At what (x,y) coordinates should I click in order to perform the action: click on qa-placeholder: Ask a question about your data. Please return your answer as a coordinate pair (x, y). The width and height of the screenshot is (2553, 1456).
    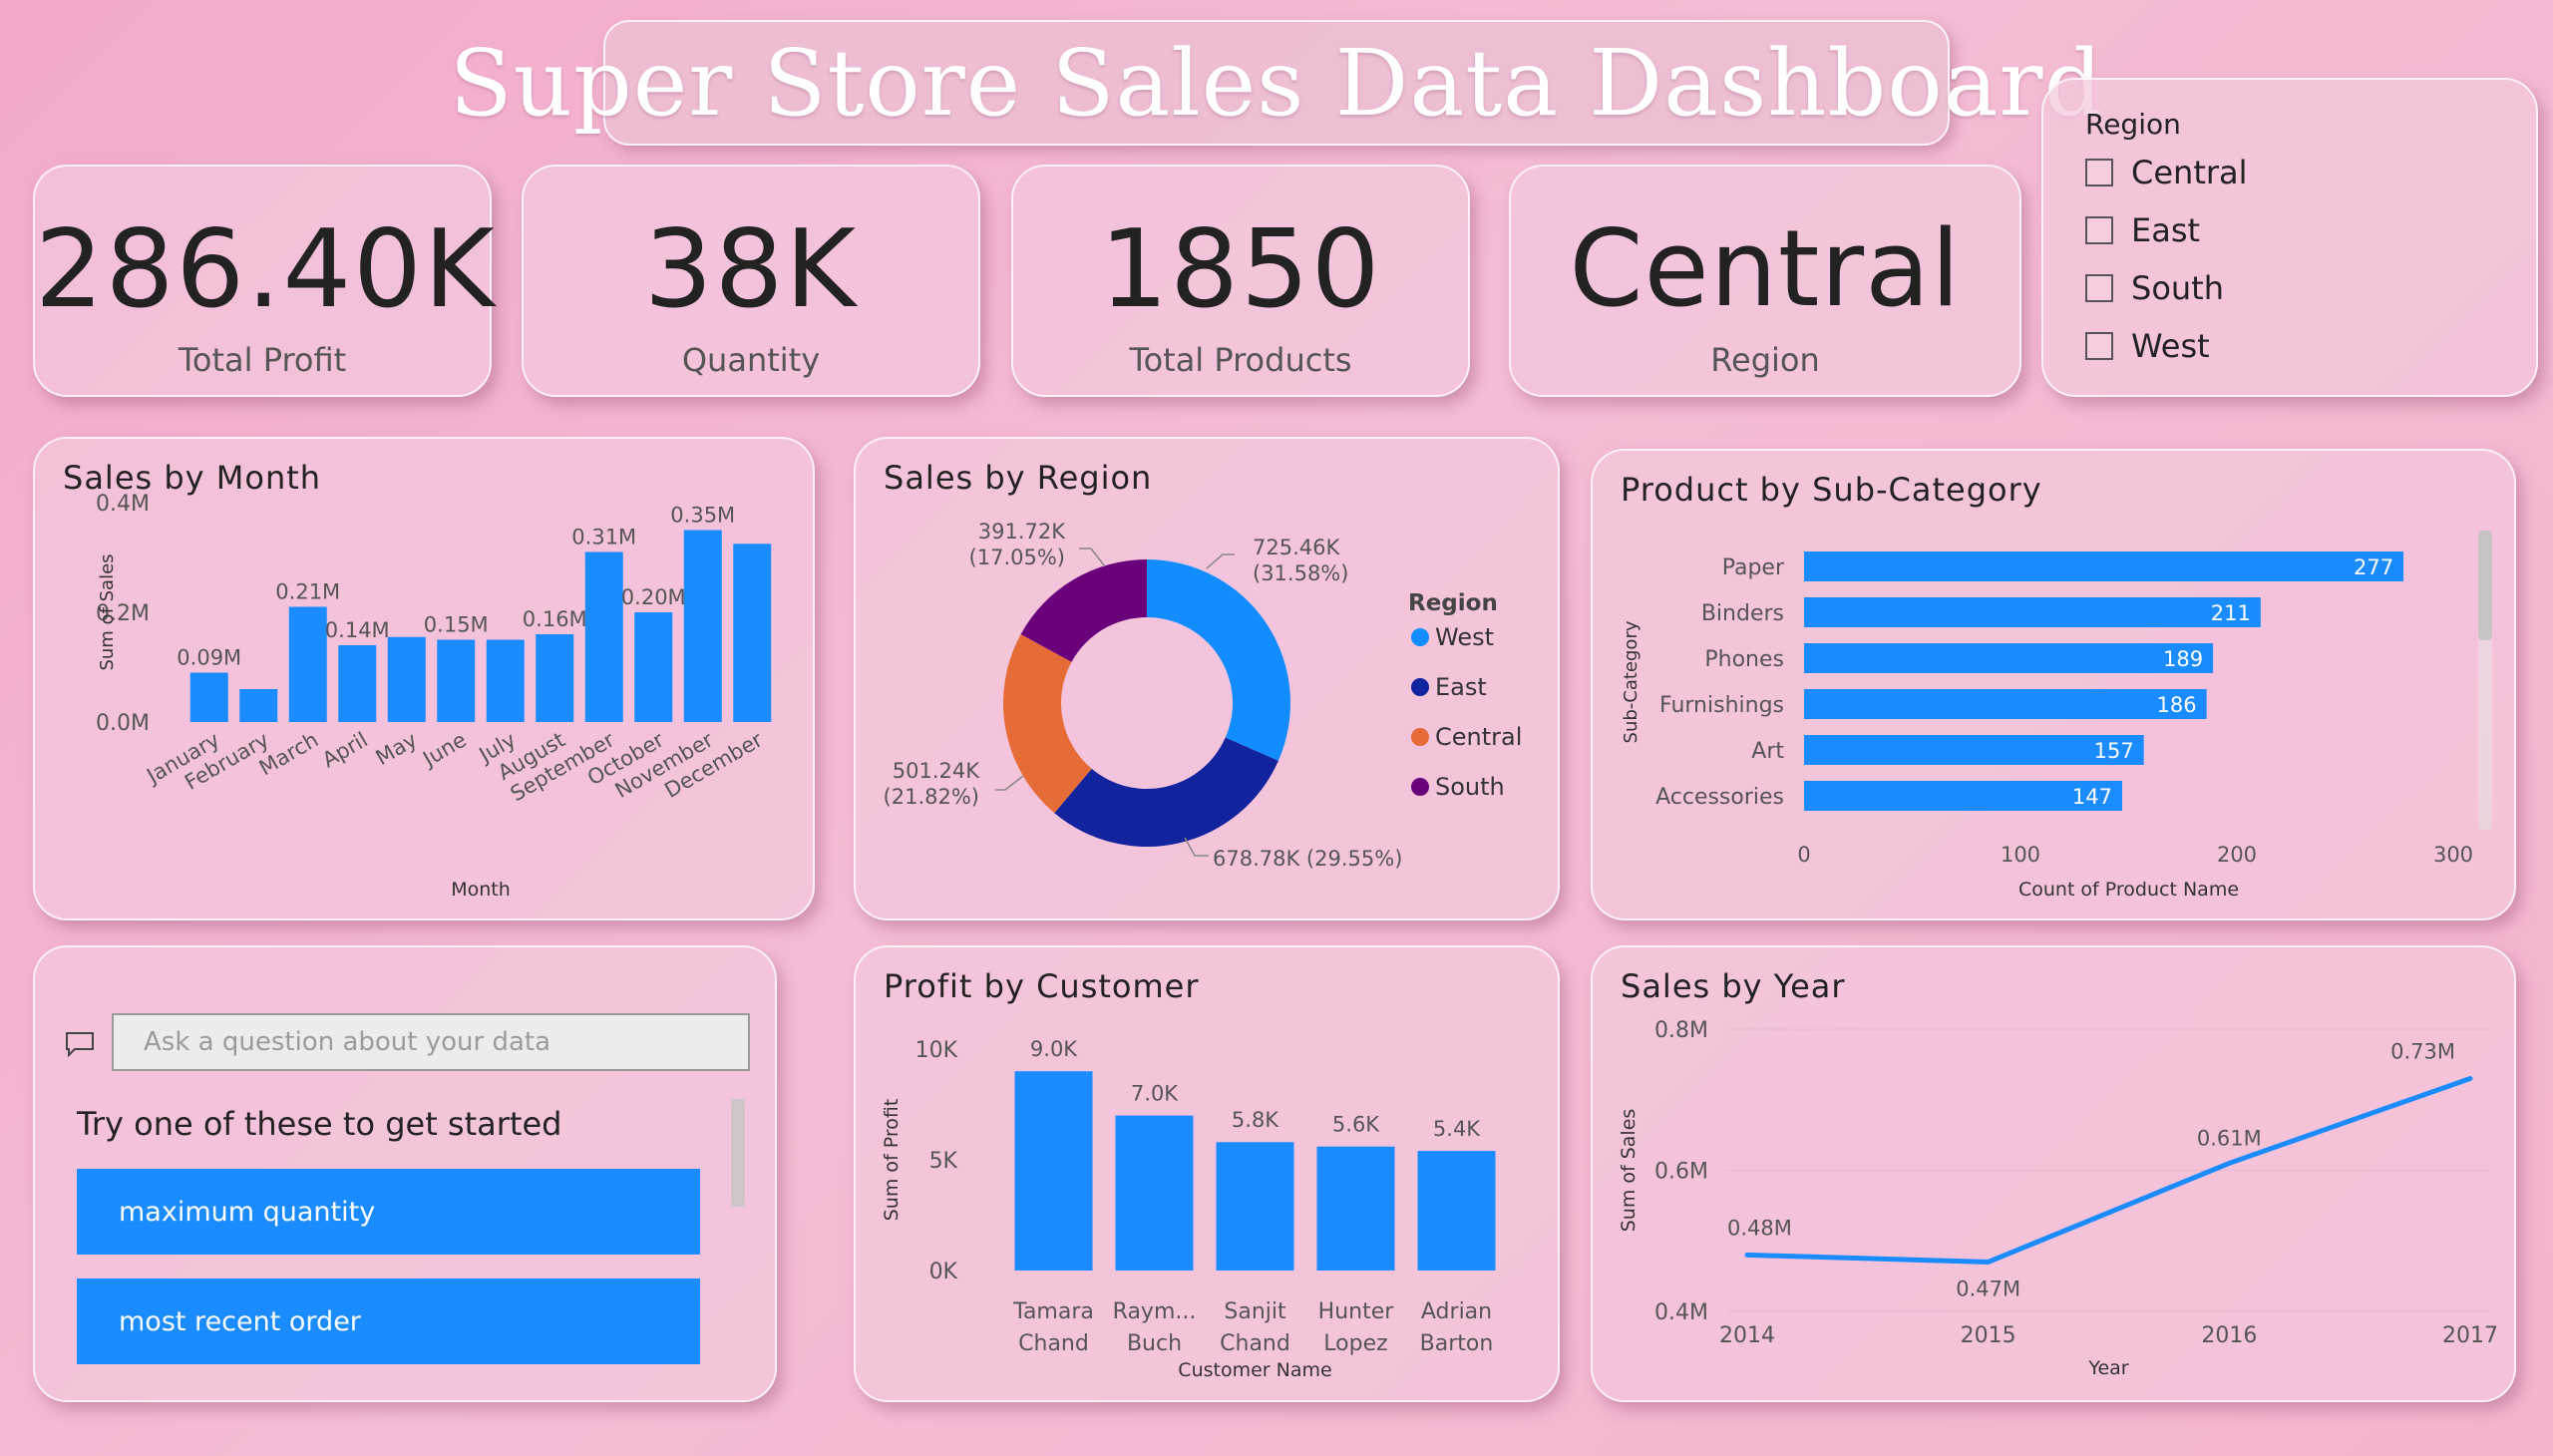
    Looking at the image, I should click on (348, 1042).